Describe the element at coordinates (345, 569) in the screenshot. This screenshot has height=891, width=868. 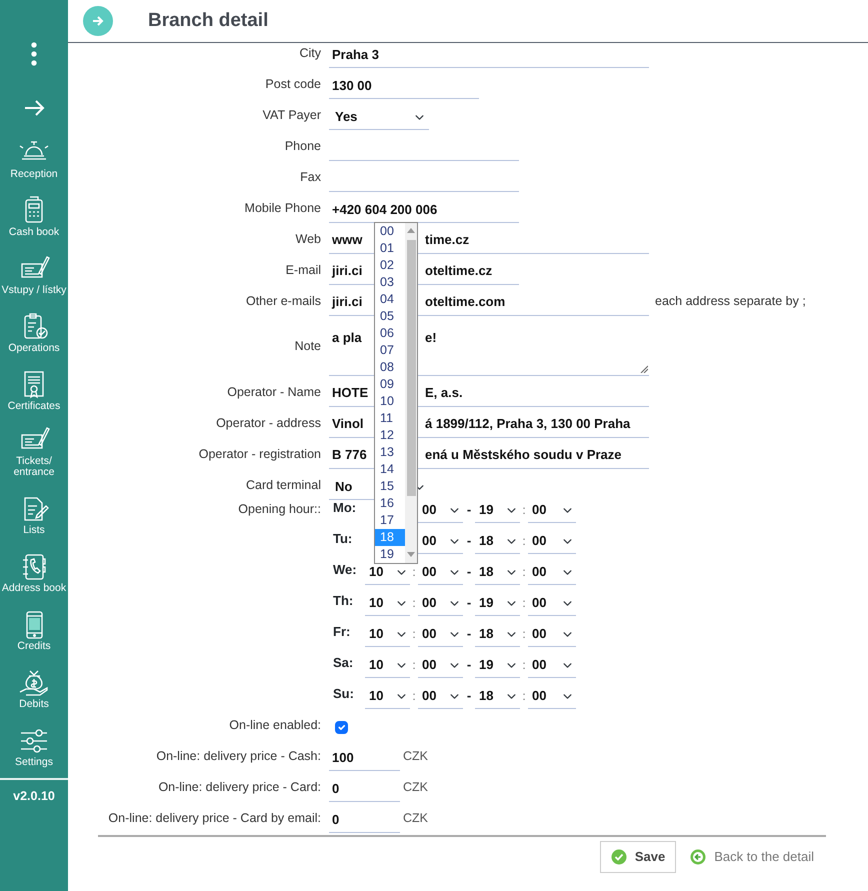
I see `day-label: We:` at that location.